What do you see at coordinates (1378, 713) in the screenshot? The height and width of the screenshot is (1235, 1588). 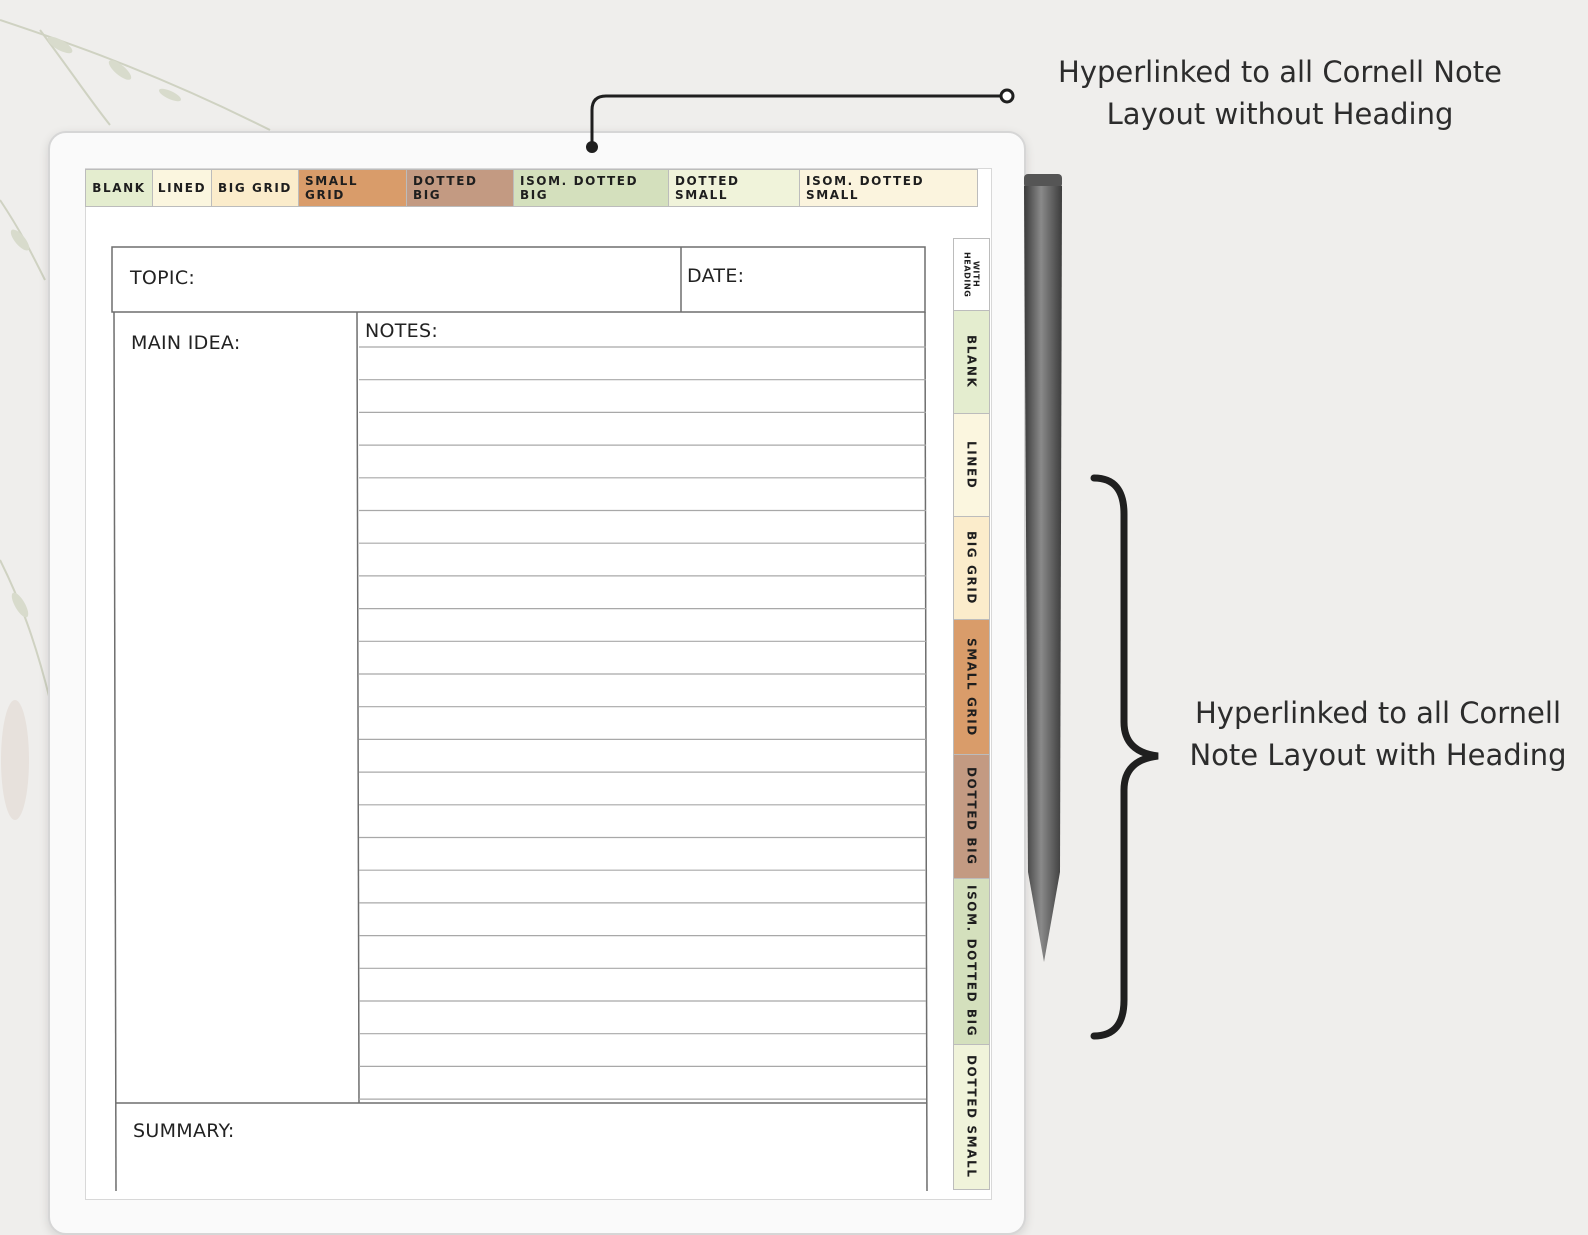 I see `callout-line: Hyperlinked to all Cornell` at bounding box center [1378, 713].